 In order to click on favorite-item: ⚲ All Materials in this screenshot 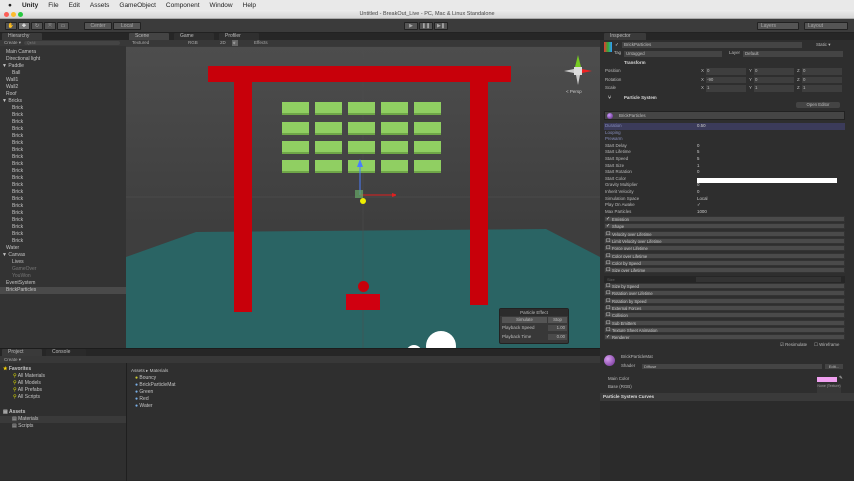, I will do `click(29, 376)`.